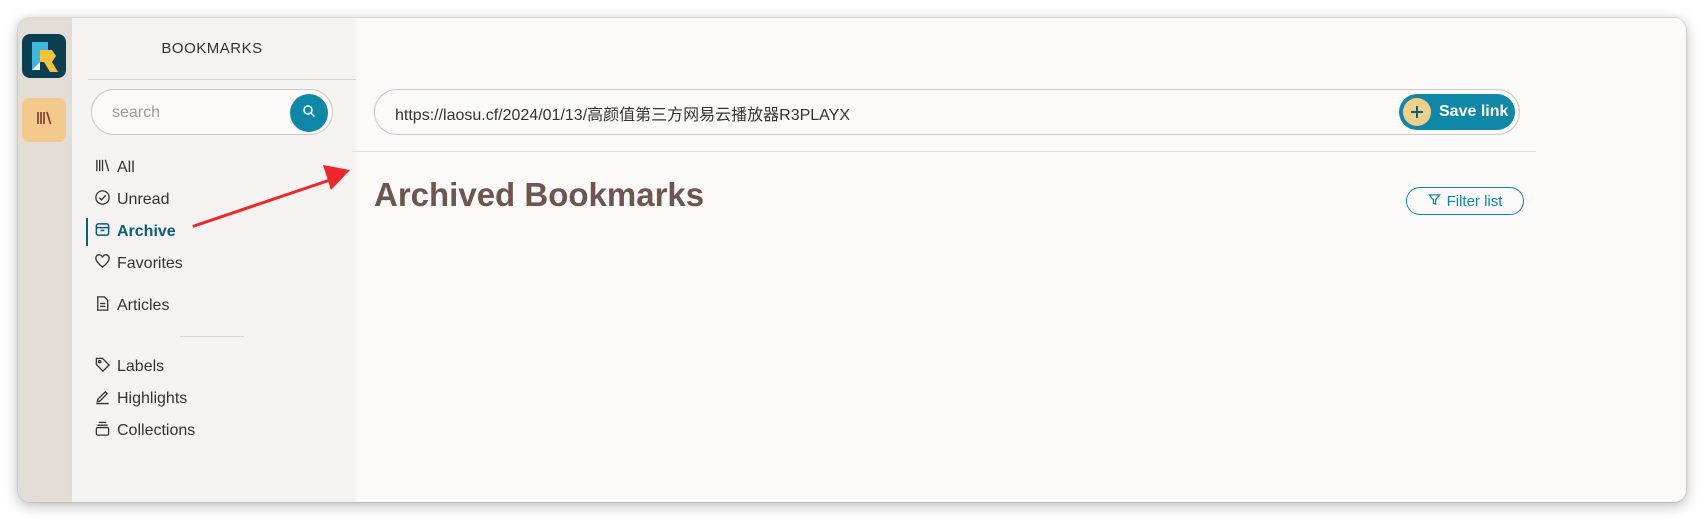 This screenshot has height=521, width=1704. I want to click on bookmarks-rail-button, so click(44, 120).